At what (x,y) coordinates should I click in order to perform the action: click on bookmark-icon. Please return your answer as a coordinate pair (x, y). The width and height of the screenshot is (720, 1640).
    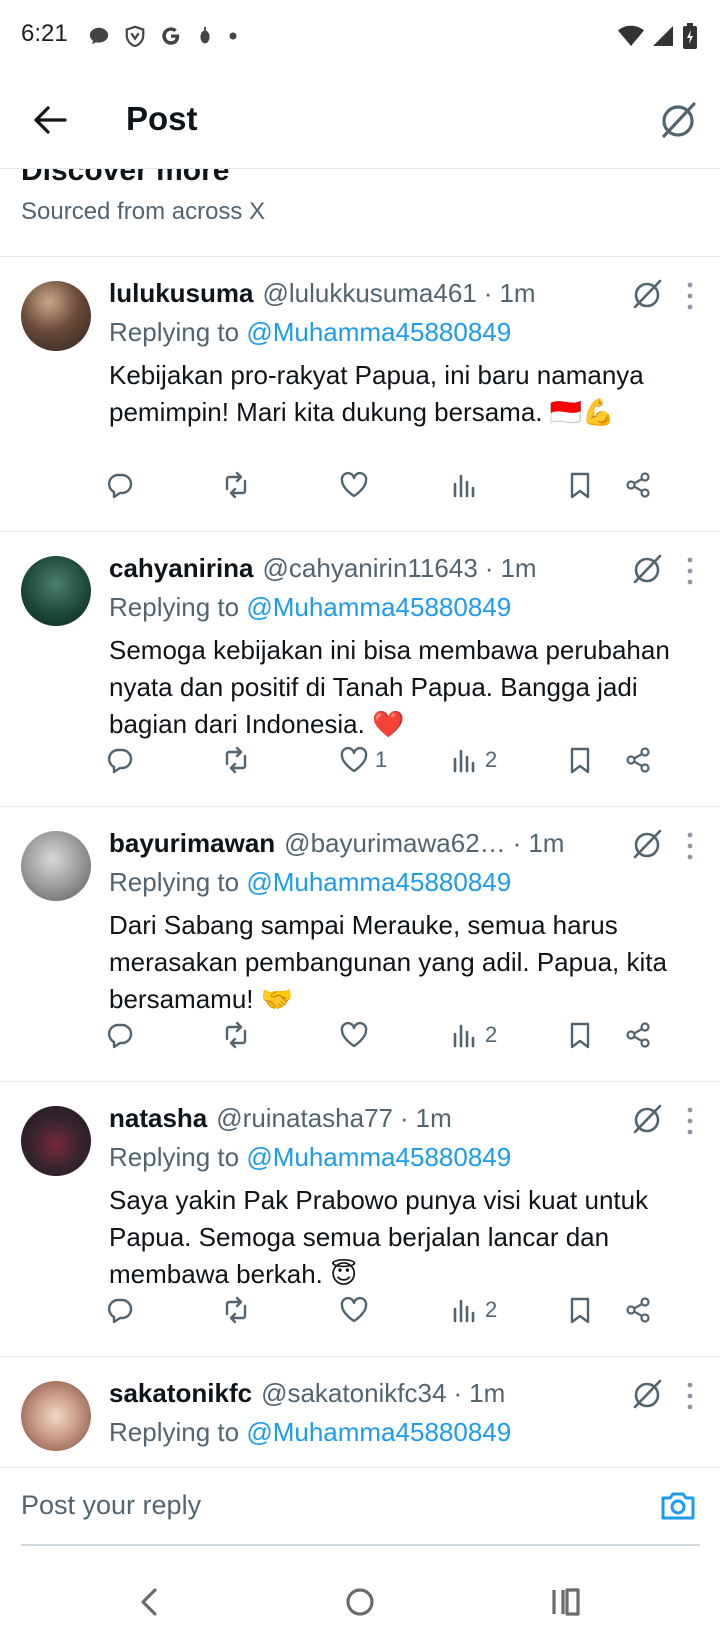
    Looking at the image, I should click on (580, 760).